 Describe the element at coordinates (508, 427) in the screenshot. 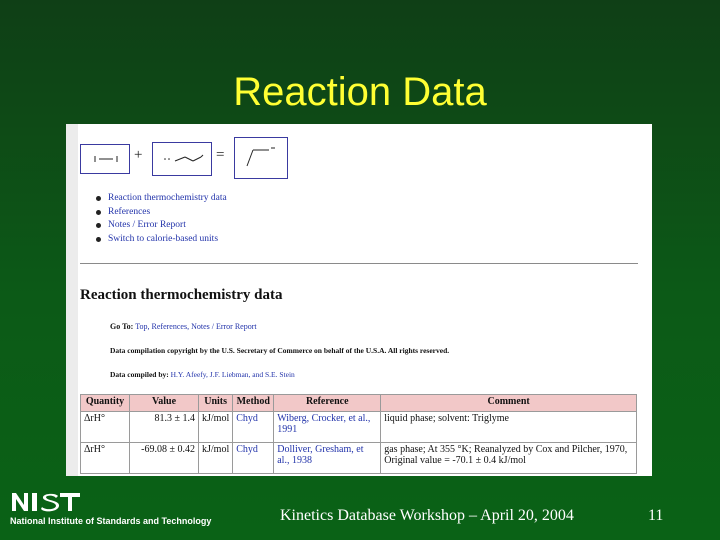

I see `cell-comment: liquid phase; solvent: Triglyme` at that location.